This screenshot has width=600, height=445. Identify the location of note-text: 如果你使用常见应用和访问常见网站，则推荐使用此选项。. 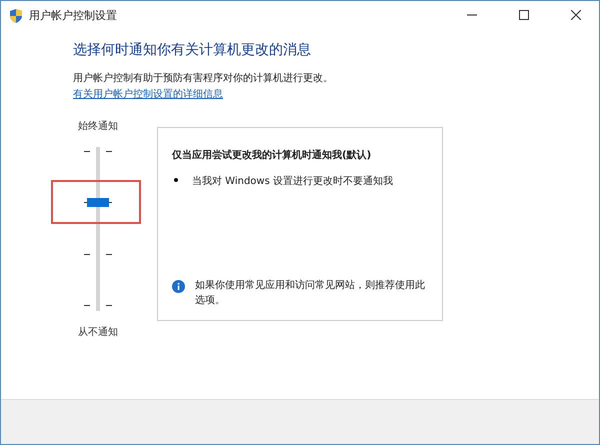
(310, 293).